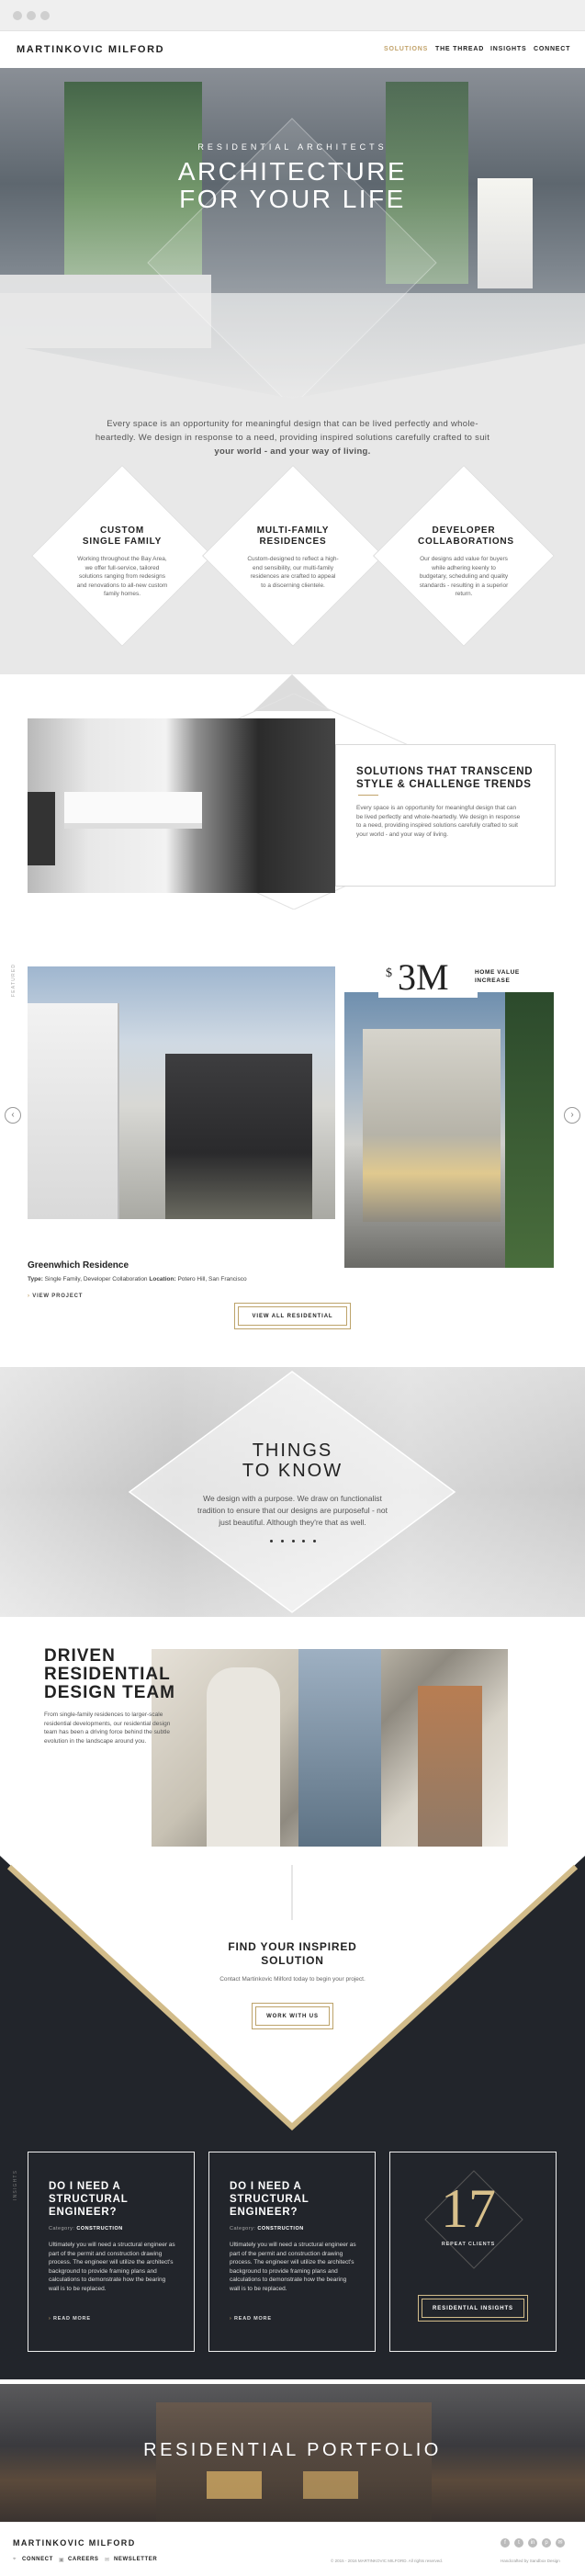 This screenshot has height=2576, width=585. What do you see at coordinates (181, 805) in the screenshot?
I see `kitchen-image` at bounding box center [181, 805].